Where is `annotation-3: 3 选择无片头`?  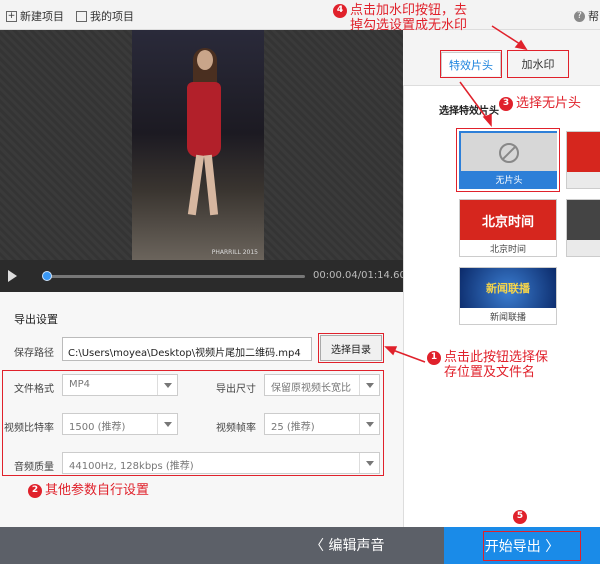 annotation-3: 3 选择无片头 is located at coordinates (540, 103).